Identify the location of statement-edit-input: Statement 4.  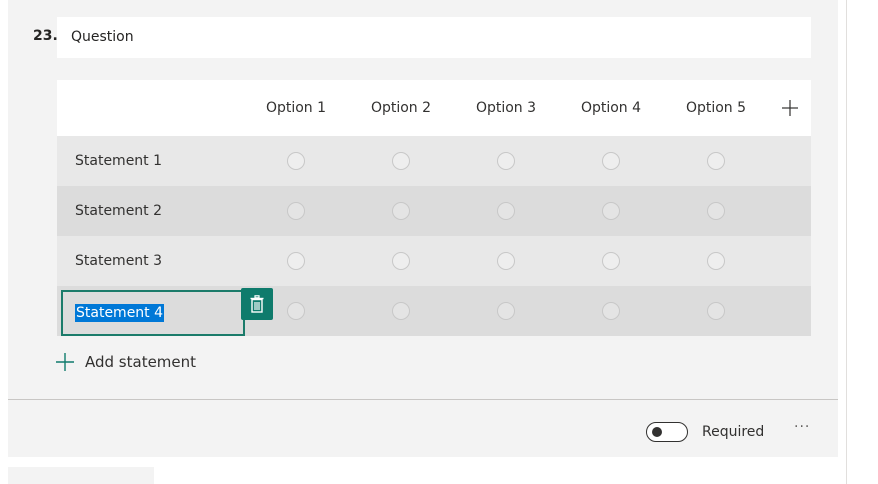
(153, 313).